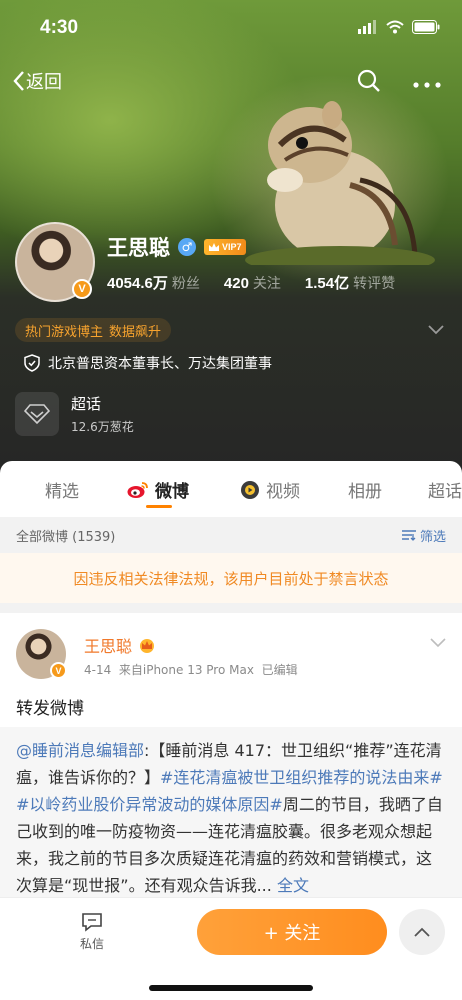  Describe the element at coordinates (231, 489) in the screenshot. I see `profile-tabs: 精选 微博 视频 相册 超话` at that location.